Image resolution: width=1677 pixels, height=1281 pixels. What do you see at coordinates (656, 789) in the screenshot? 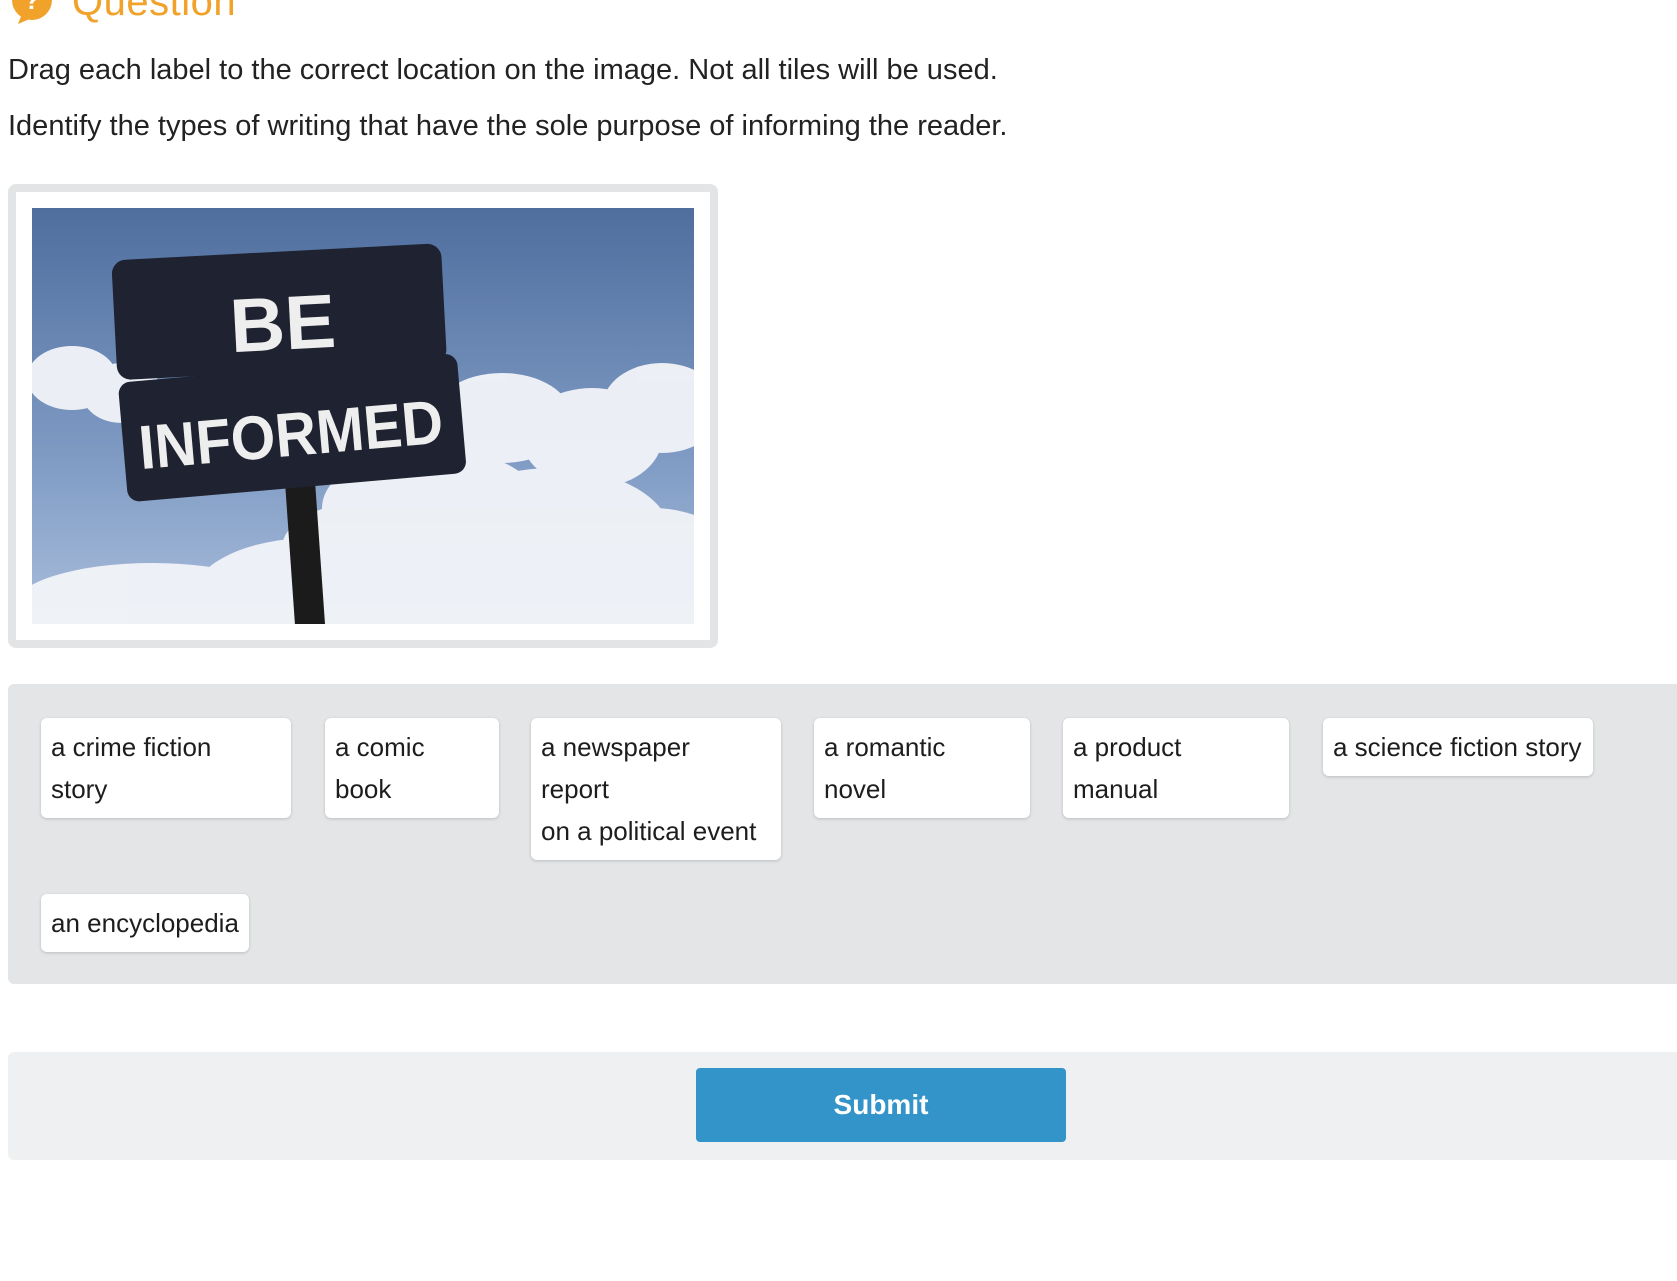
I see `tile-newspaper-report: a newspaper report on a political event` at bounding box center [656, 789].